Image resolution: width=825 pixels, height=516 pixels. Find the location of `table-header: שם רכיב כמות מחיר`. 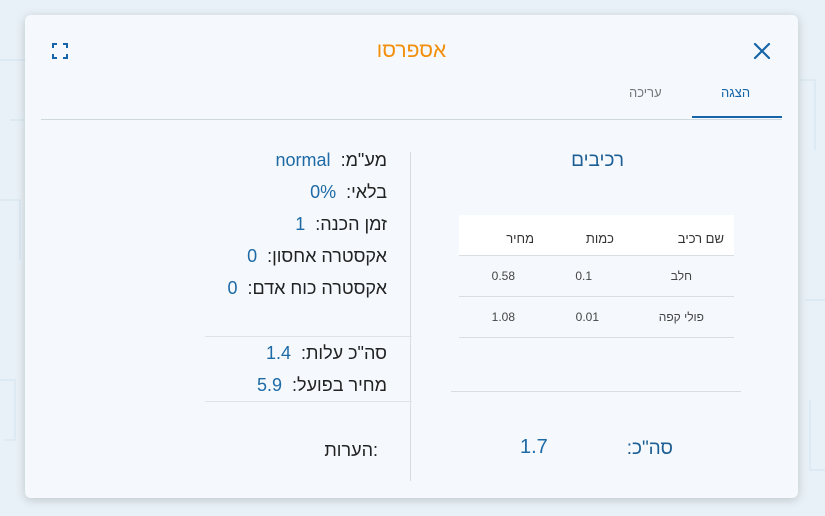

table-header: שם רכיב כמות מחיר is located at coordinates (596, 235).